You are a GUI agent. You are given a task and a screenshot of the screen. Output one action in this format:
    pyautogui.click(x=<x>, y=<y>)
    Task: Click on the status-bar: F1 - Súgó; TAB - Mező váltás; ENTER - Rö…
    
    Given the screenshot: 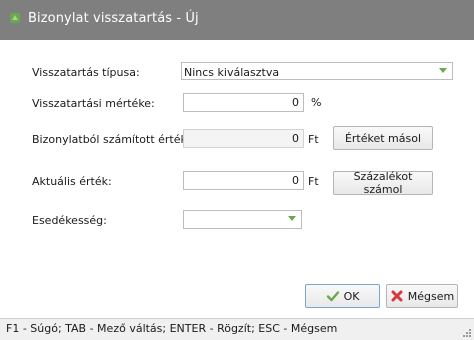 What is the action you would take?
    pyautogui.click(x=237, y=329)
    